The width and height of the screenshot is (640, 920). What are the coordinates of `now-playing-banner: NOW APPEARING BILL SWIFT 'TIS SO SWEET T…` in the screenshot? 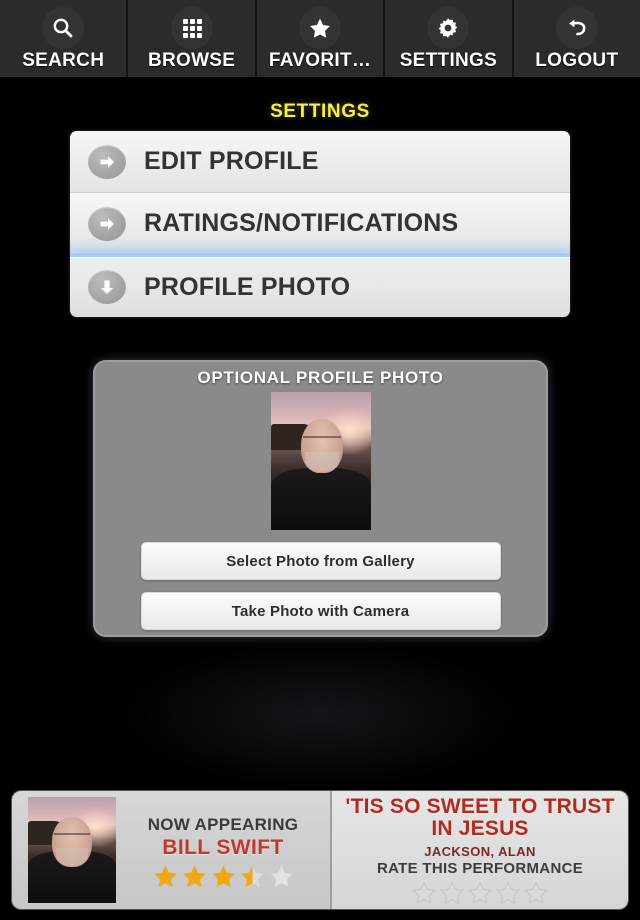 It's located at (320, 850).